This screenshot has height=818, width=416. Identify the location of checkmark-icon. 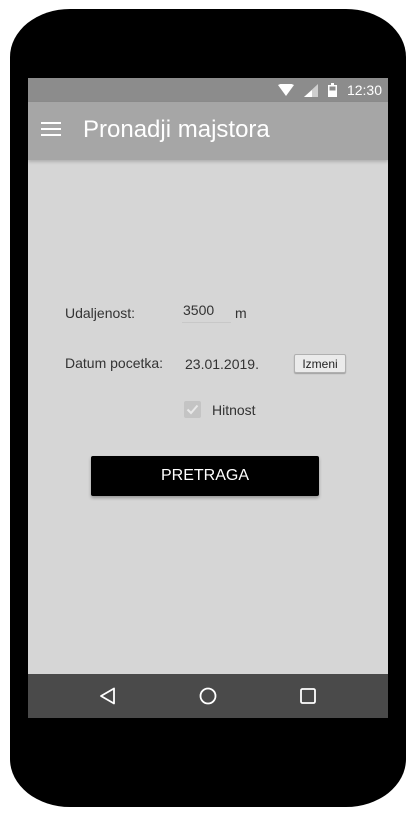
(192, 409).